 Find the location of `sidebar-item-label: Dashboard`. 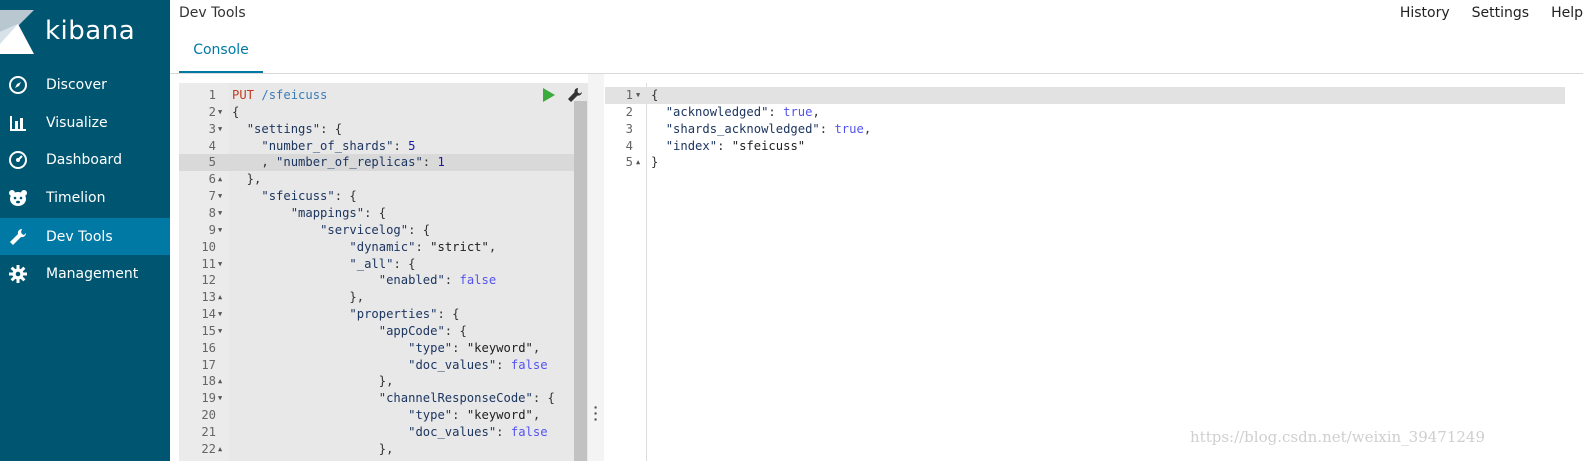

sidebar-item-label: Dashboard is located at coordinates (84, 159).